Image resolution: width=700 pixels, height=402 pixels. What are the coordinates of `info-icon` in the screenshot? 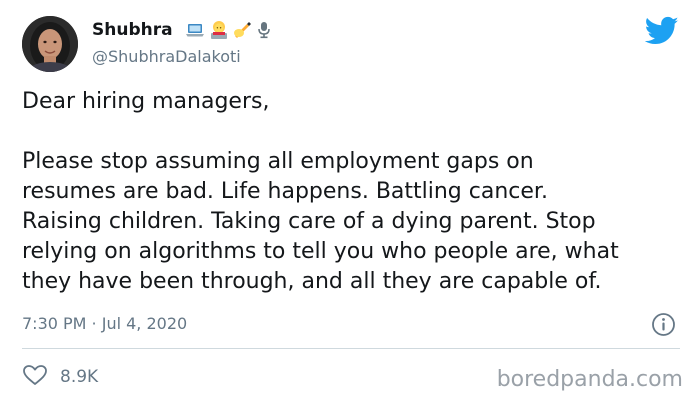 It's located at (663, 324).